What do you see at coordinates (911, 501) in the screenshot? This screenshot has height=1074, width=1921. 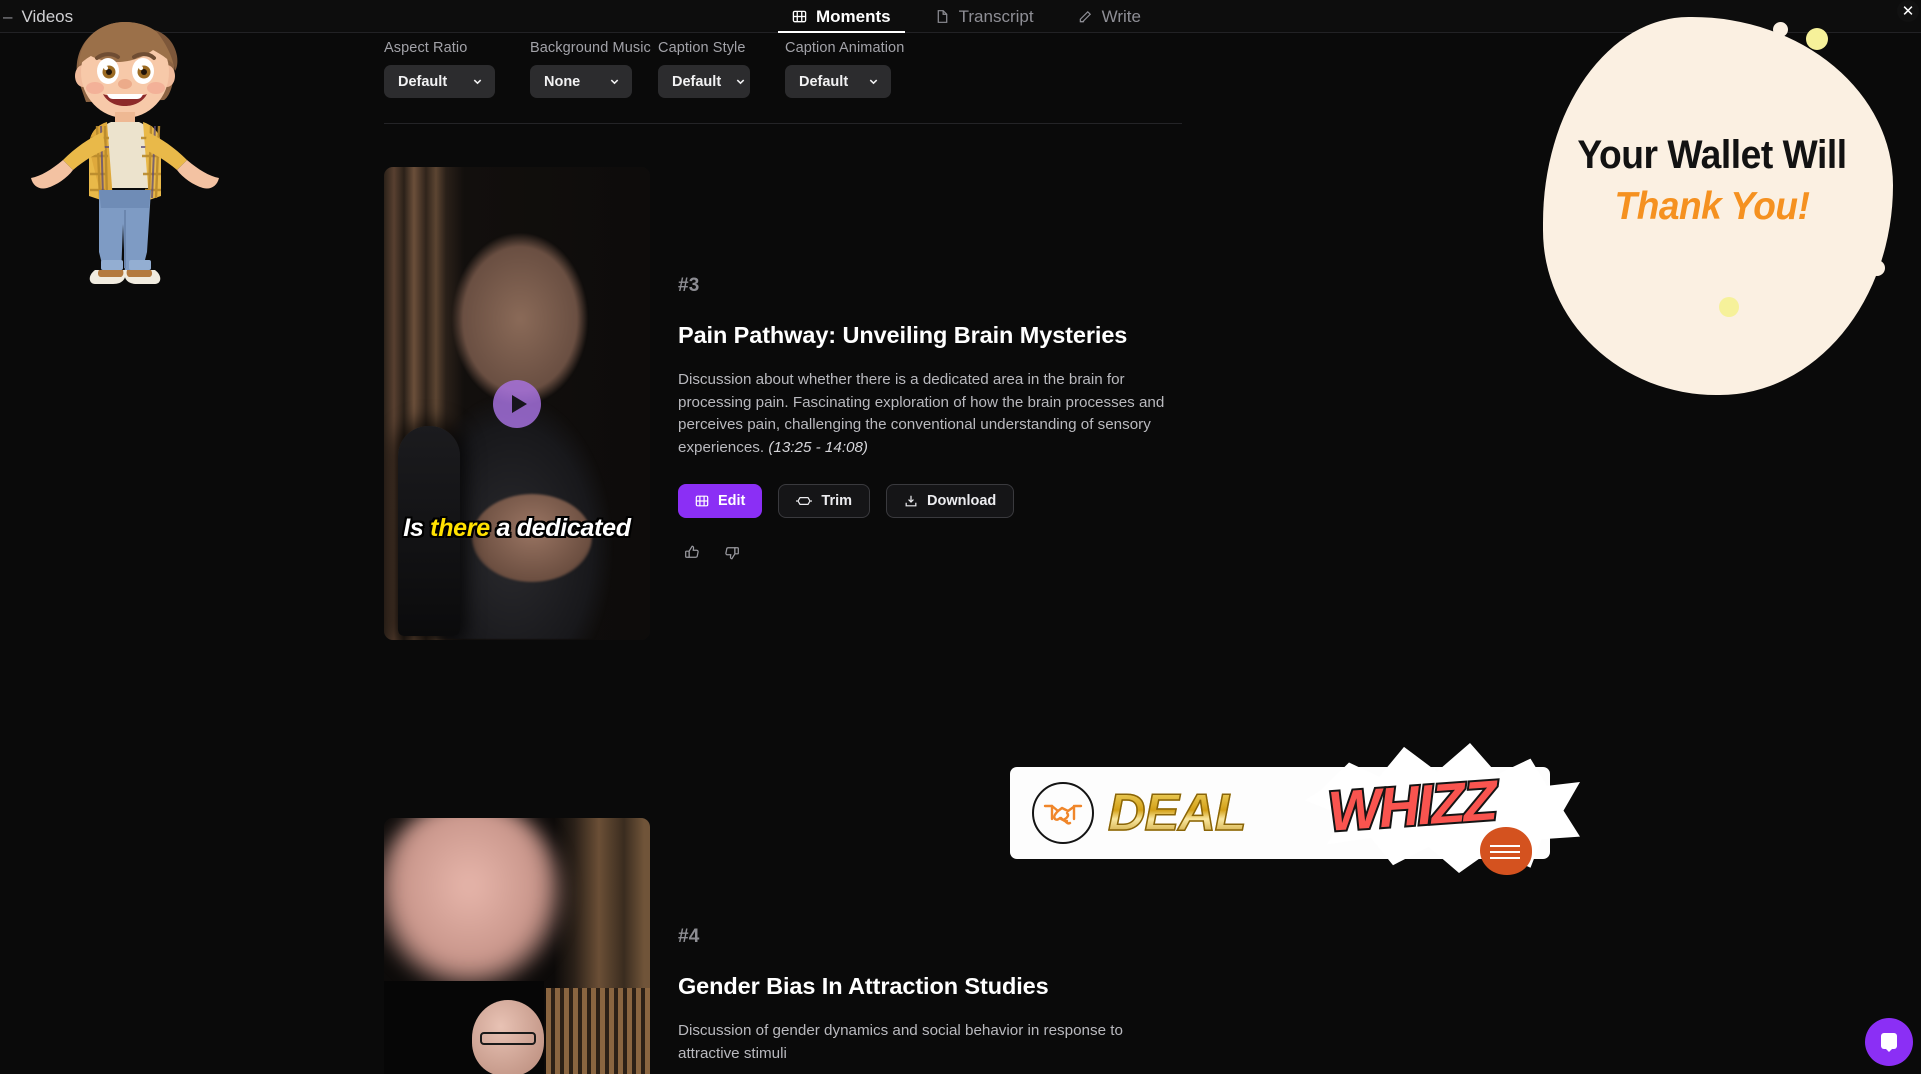 I see `download-icon` at bounding box center [911, 501].